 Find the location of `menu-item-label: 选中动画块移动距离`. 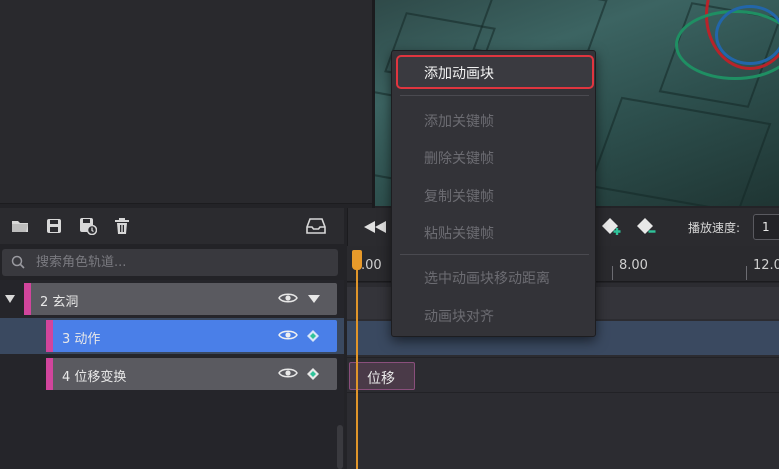

menu-item-label: 选中动画块移动距离 is located at coordinates (487, 279).